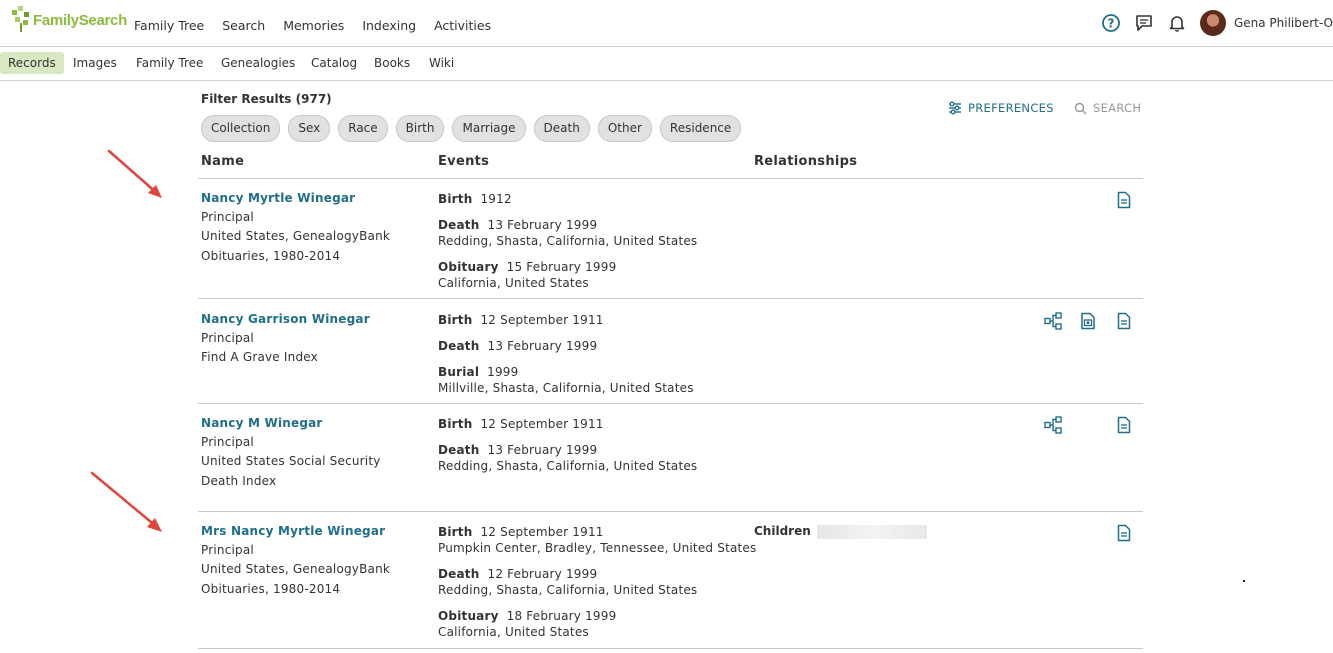 This screenshot has width=1333, height=653. What do you see at coordinates (266, 99) in the screenshot?
I see `filter-results-title: Filter Results (977)` at bounding box center [266, 99].